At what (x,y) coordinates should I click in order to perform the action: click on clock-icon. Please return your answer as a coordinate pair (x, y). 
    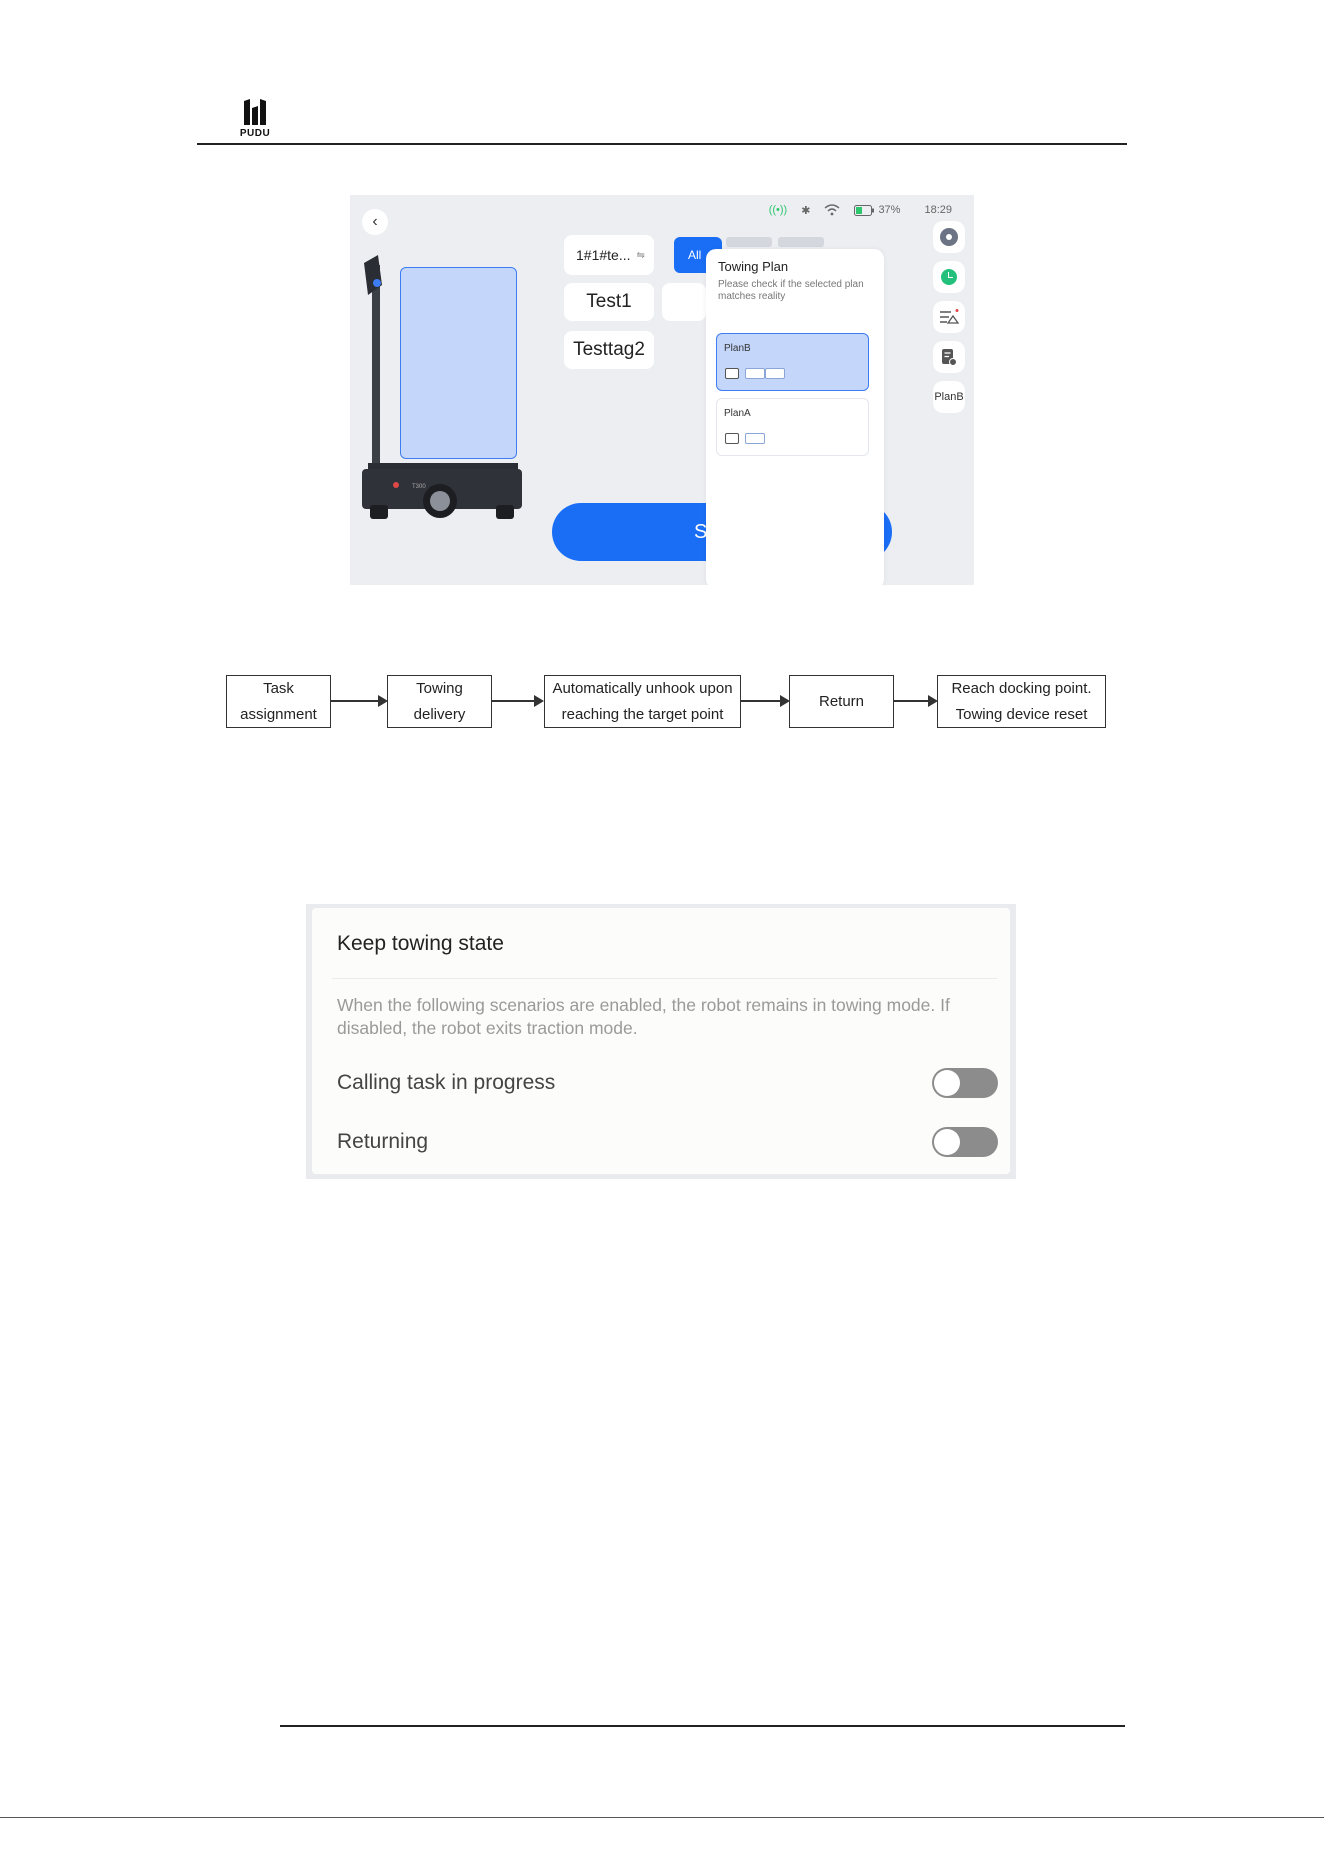
    Looking at the image, I should click on (949, 277).